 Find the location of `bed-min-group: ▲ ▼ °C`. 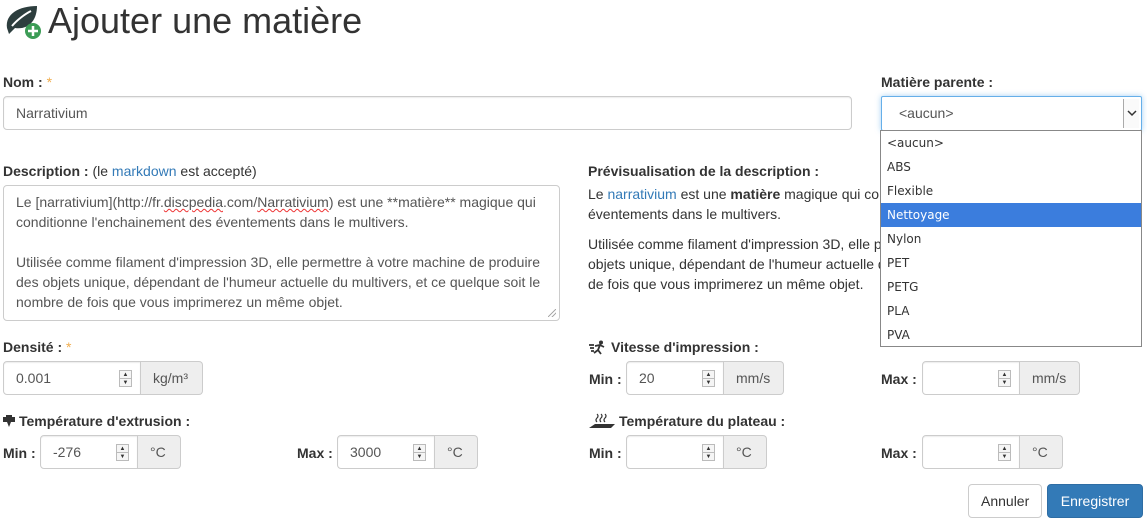

bed-min-group: ▲ ▼ °C is located at coordinates (696, 452).